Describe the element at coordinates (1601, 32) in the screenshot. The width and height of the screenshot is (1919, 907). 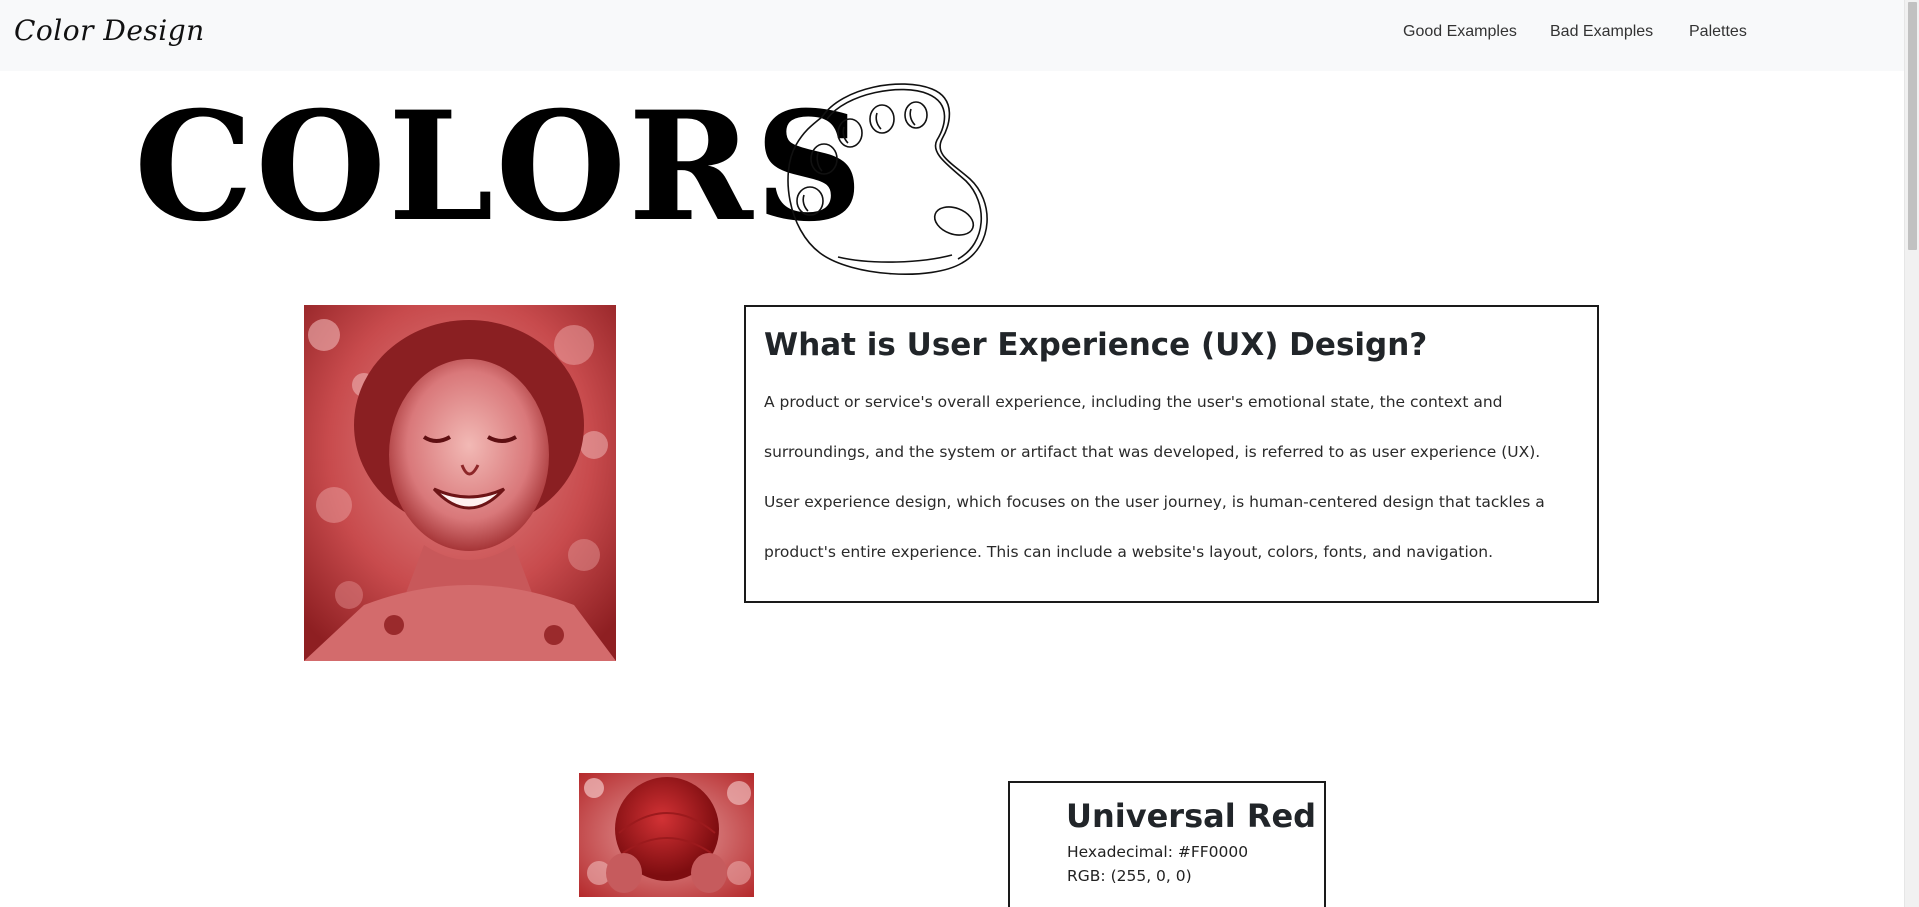
I see `nav-link-bad-examples: Bad Examples` at that location.